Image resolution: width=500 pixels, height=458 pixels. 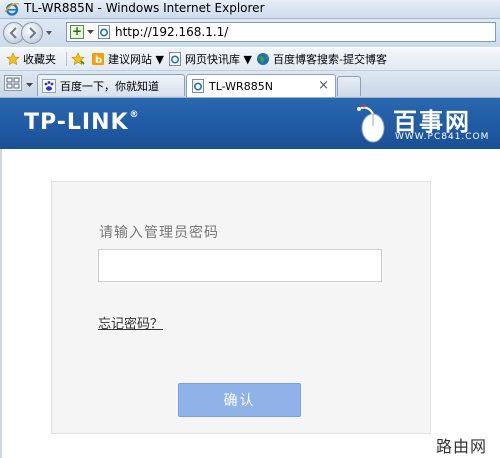 I want to click on page-icon, so click(x=104, y=32).